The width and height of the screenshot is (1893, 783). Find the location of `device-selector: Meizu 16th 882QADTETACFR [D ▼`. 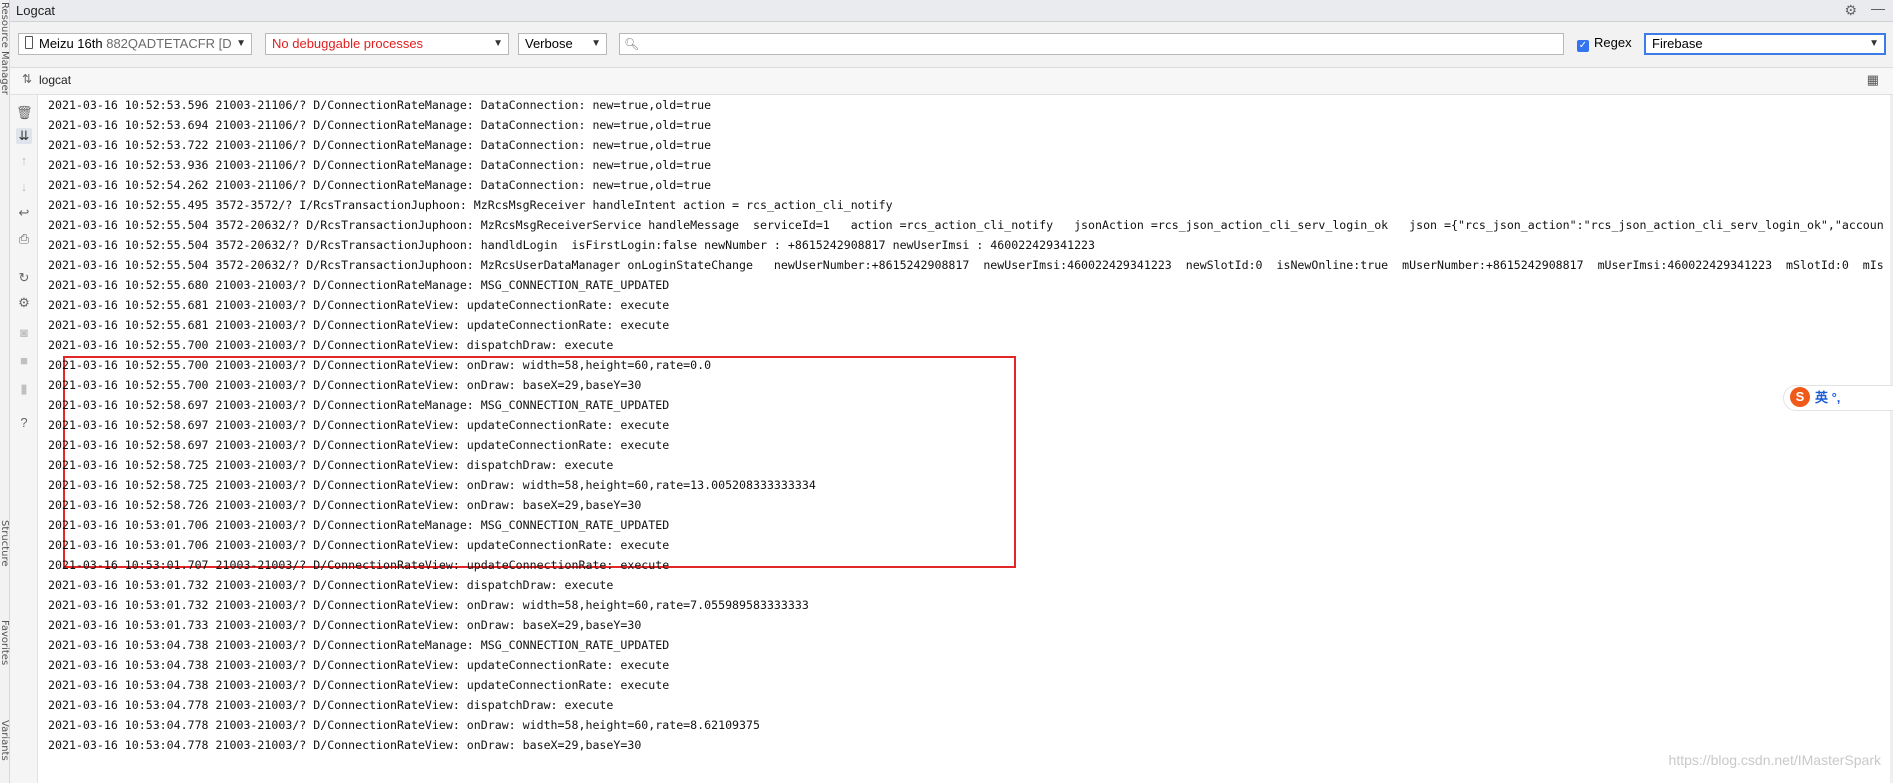

device-selector: Meizu 16th 882QADTETACFR [D ▼ is located at coordinates (135, 44).